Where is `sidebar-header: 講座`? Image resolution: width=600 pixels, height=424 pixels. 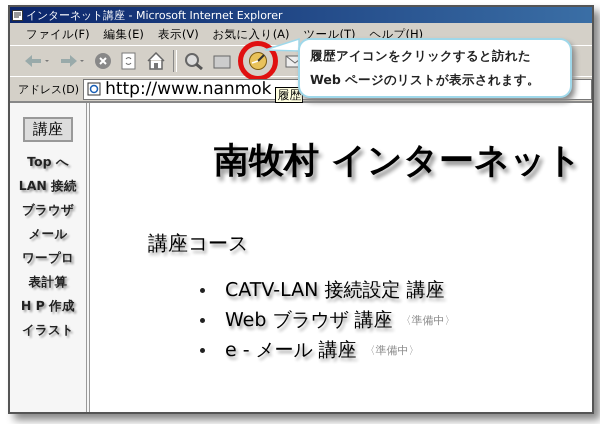
sidebar-header: 講座 is located at coordinates (48, 129).